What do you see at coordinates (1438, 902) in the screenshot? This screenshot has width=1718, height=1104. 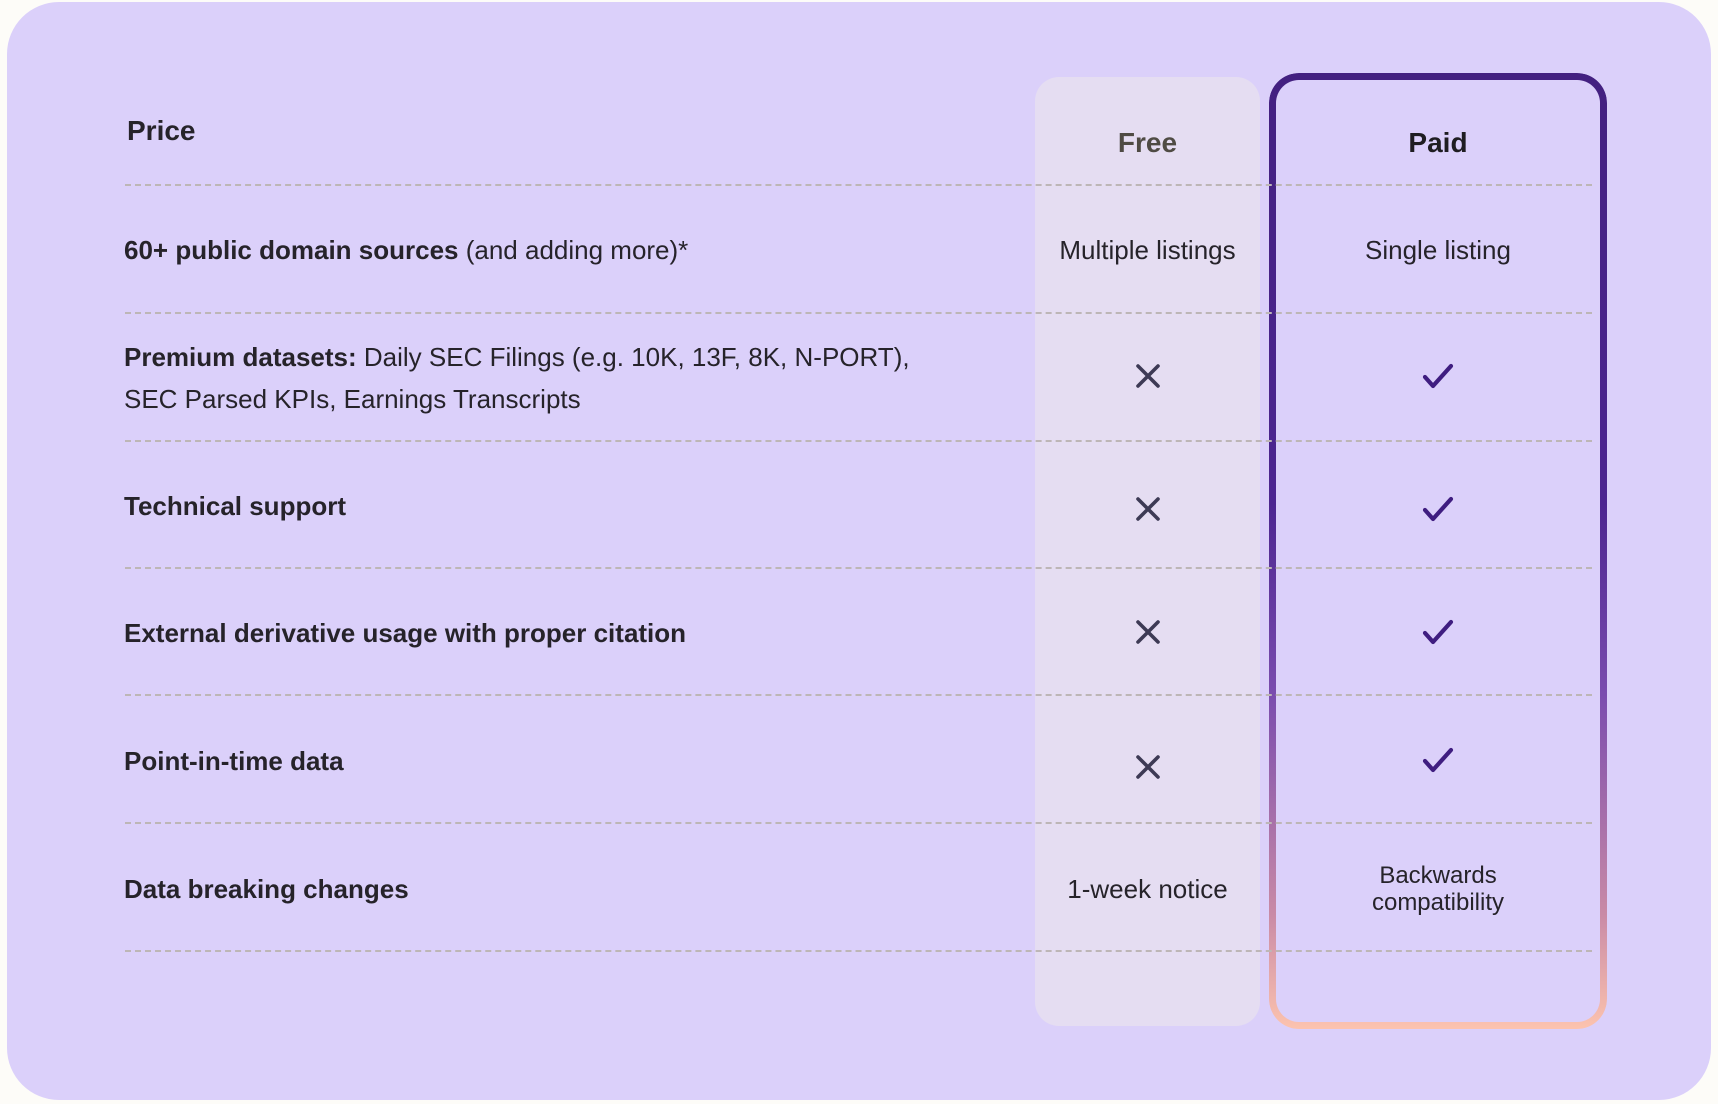 I see `paid-value-line2: compatibility` at bounding box center [1438, 902].